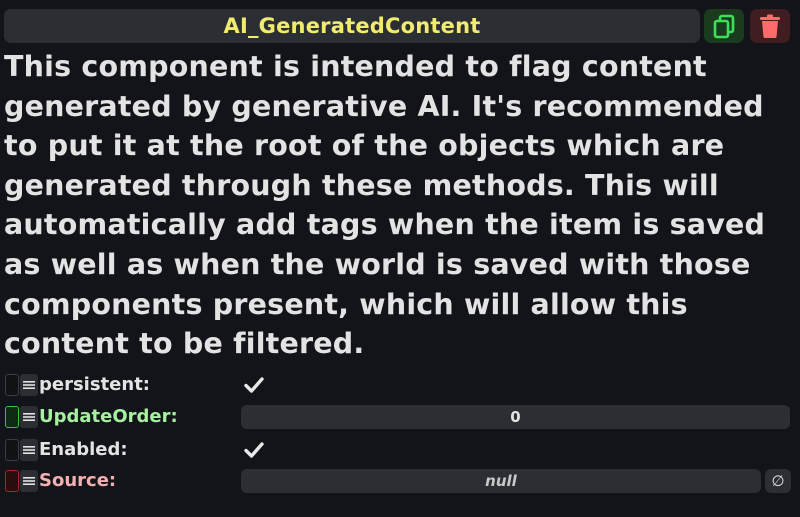  I want to click on persistent-checkbox, so click(254, 385).